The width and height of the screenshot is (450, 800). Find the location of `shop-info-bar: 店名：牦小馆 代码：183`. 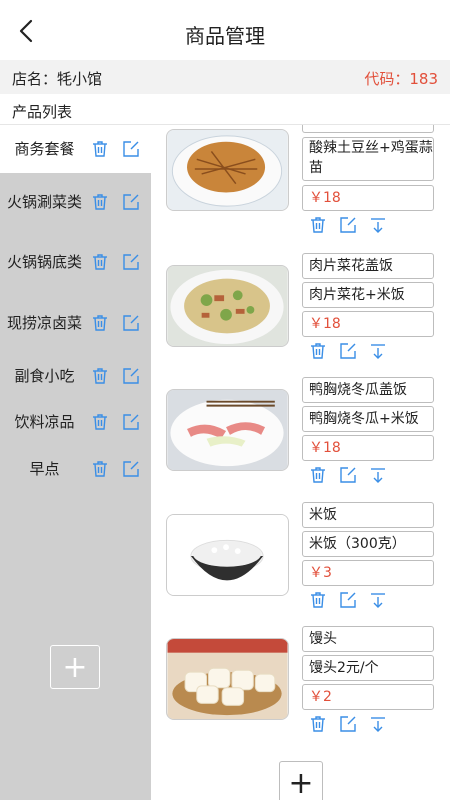

shop-info-bar: 店名：牦小馆 代码：183 is located at coordinates (225, 77).